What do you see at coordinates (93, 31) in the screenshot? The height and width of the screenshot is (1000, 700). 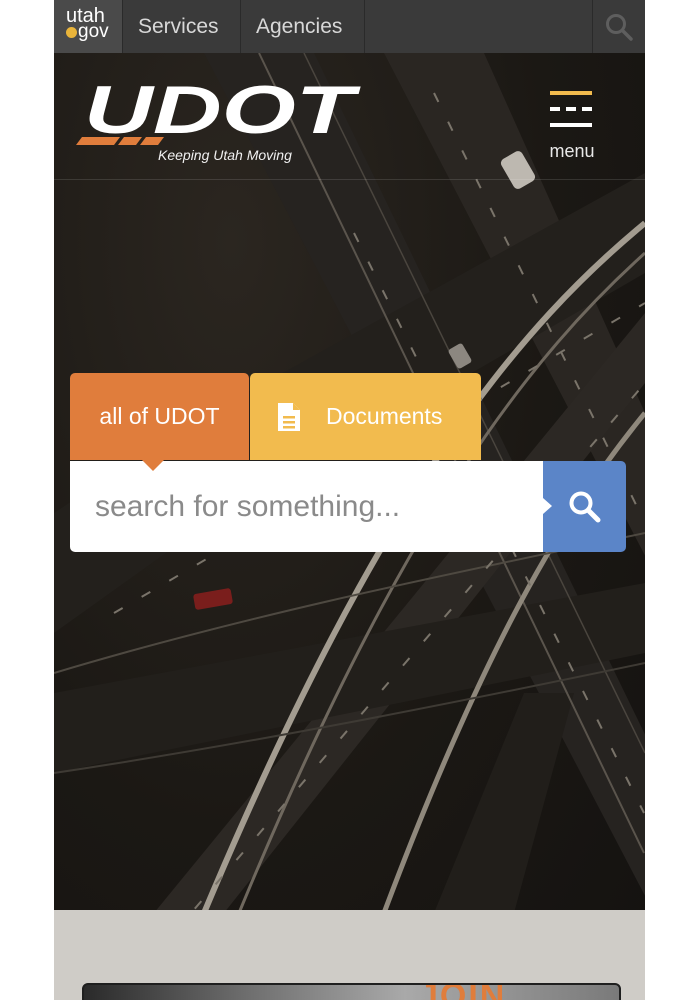 I see `utah-gov-logo-line2: gov` at bounding box center [93, 31].